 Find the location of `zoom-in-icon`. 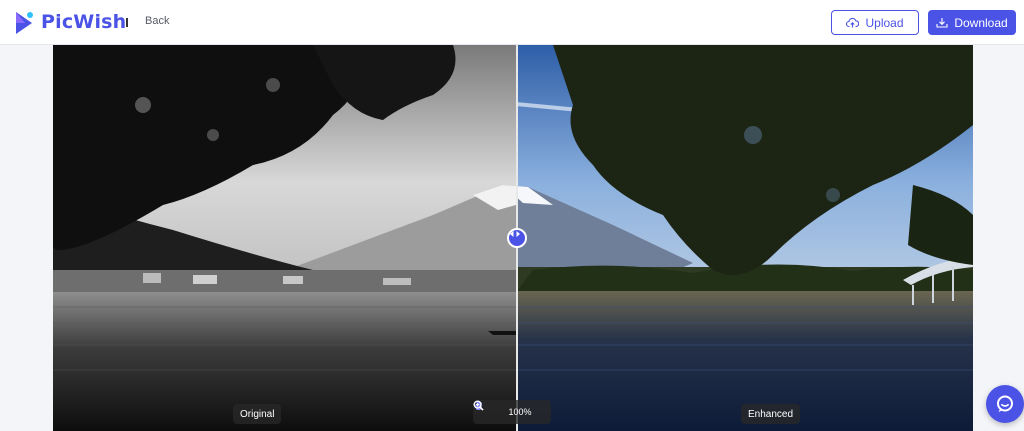

zoom-in-icon is located at coordinates (510, 409).